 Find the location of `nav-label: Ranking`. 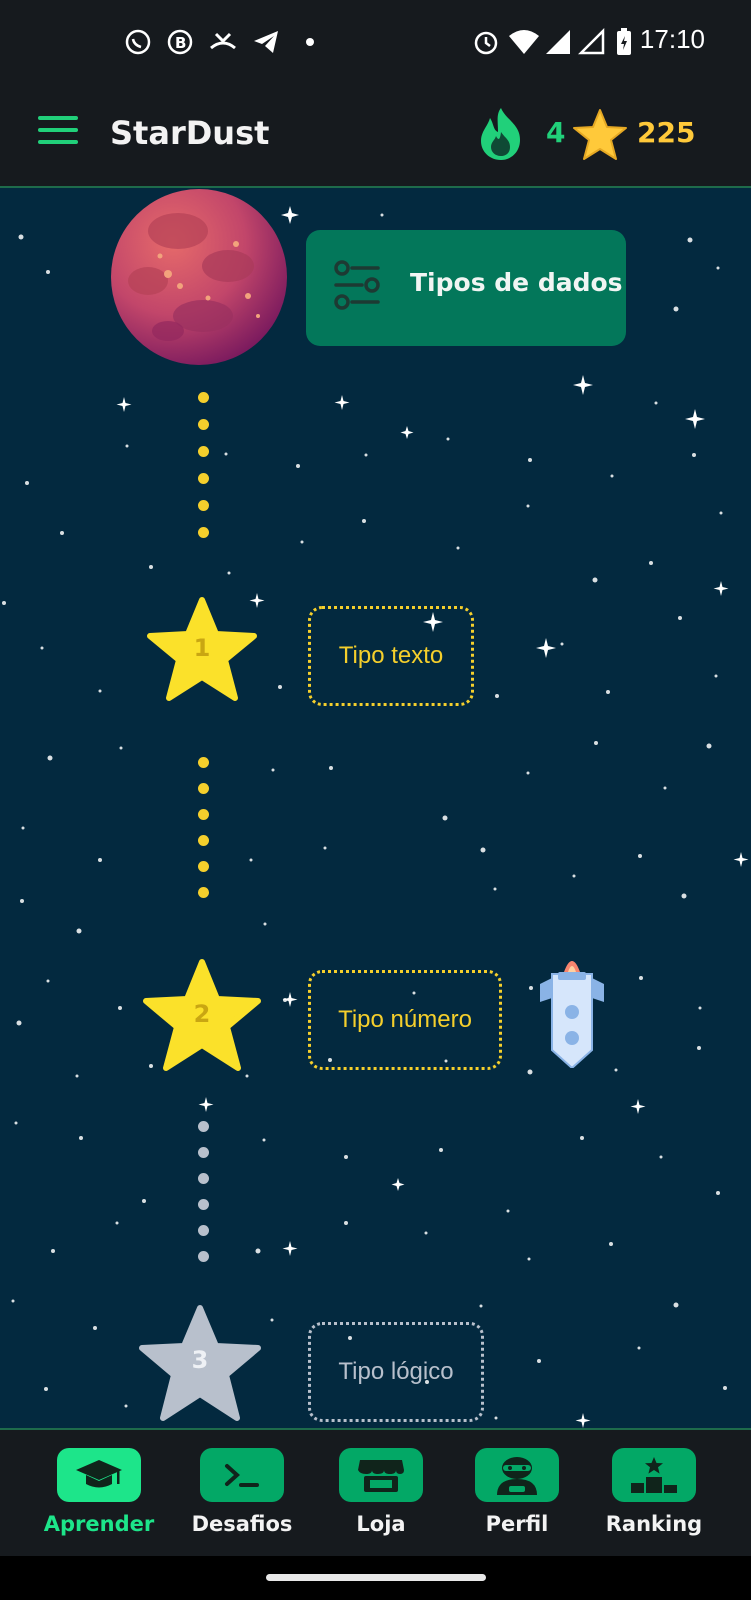

nav-label: Ranking is located at coordinates (654, 1524).